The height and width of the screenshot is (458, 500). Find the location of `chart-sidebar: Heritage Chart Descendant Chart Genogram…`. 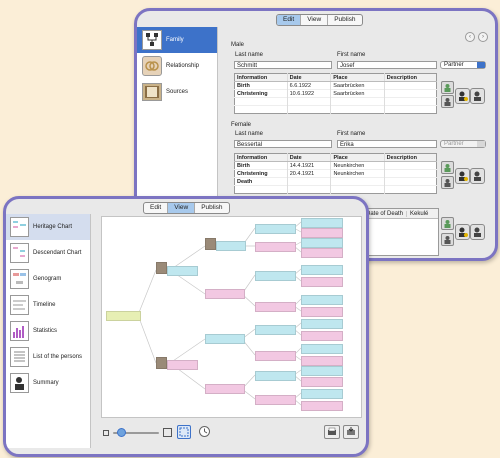

chart-sidebar: Heritage Chart Descendant Chart Genogram… is located at coordinates (48, 331).